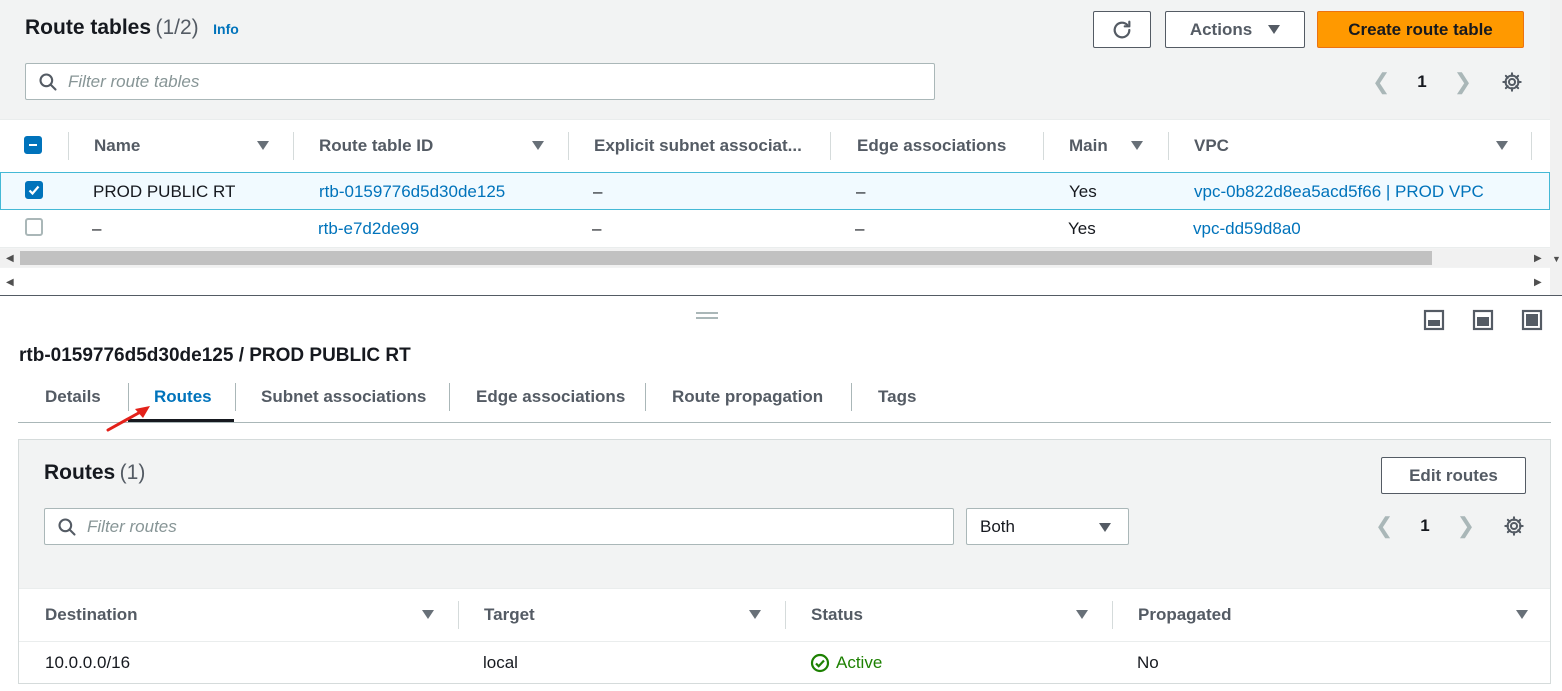 Image resolution: width=1562 pixels, height=691 pixels. Describe the element at coordinates (784, 662) in the screenshot. I see `table-row: 10.0.0.0/16 local Active No` at that location.